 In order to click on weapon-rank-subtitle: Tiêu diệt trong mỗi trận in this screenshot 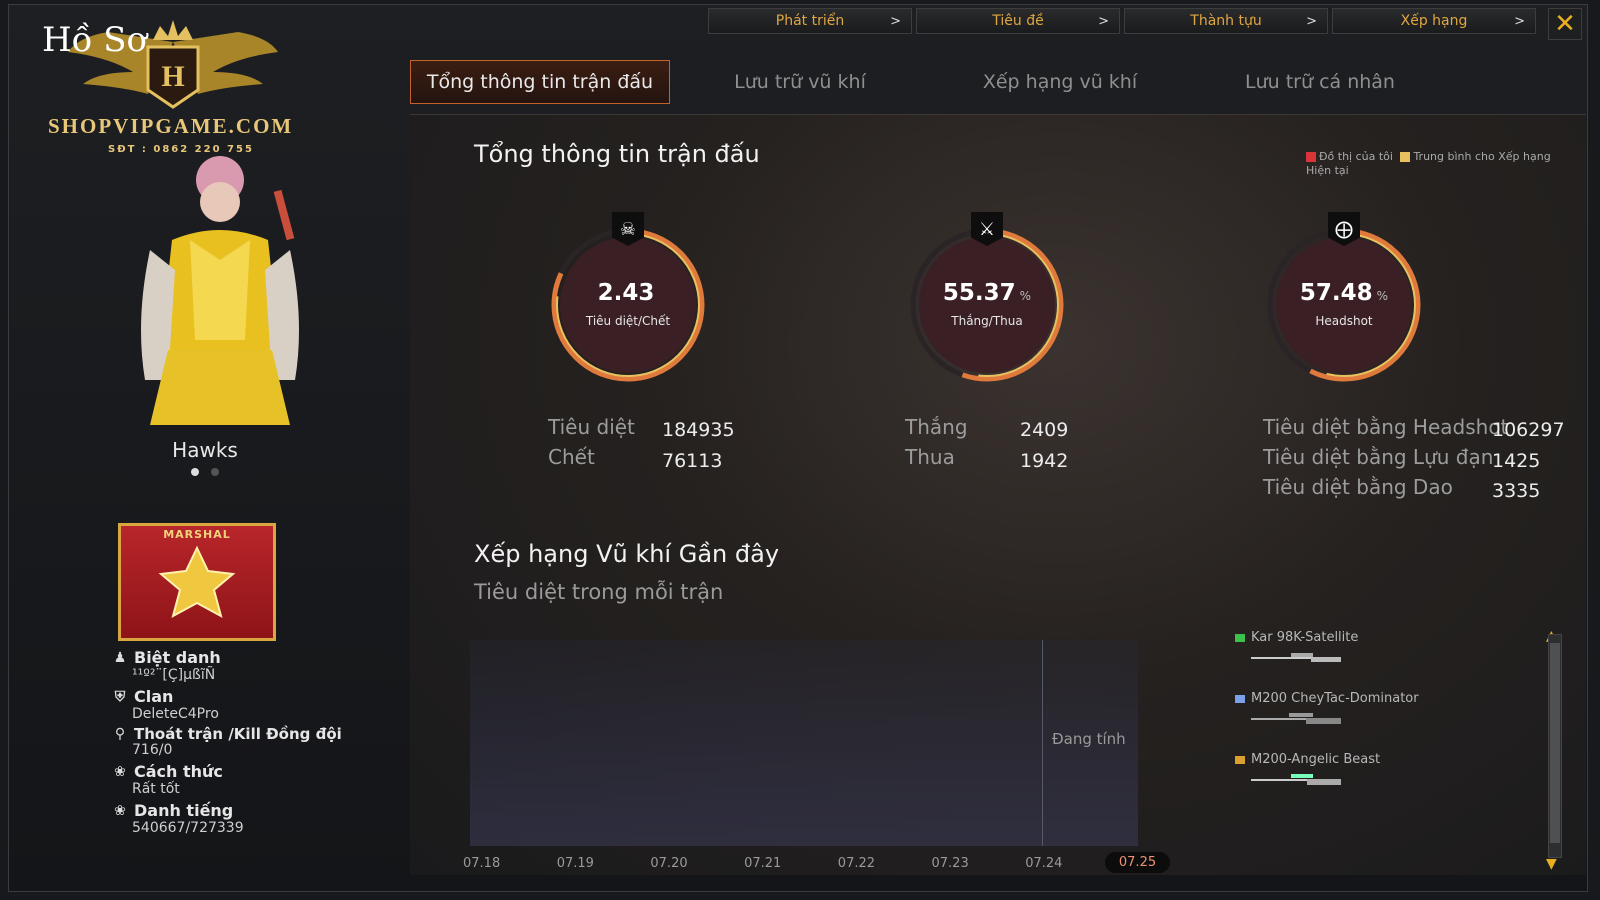, I will do `click(599, 592)`.